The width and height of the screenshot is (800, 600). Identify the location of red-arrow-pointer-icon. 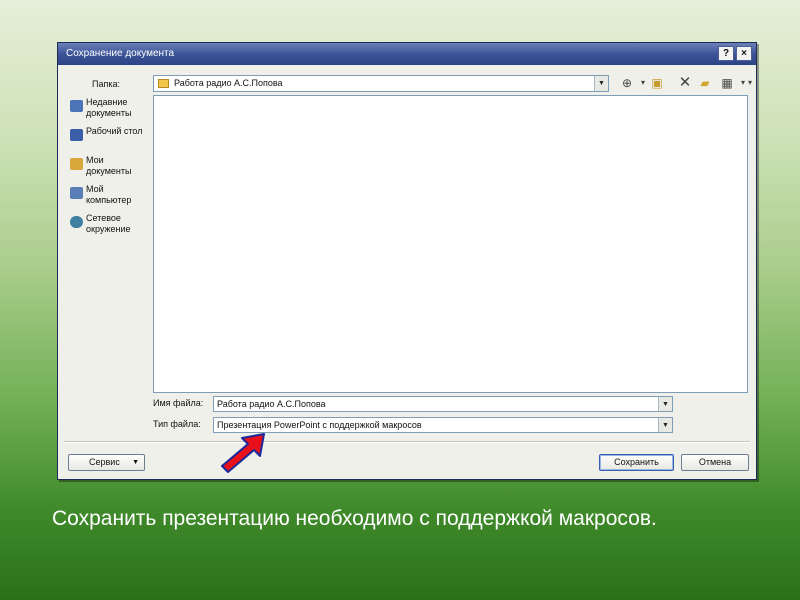
(243, 453).